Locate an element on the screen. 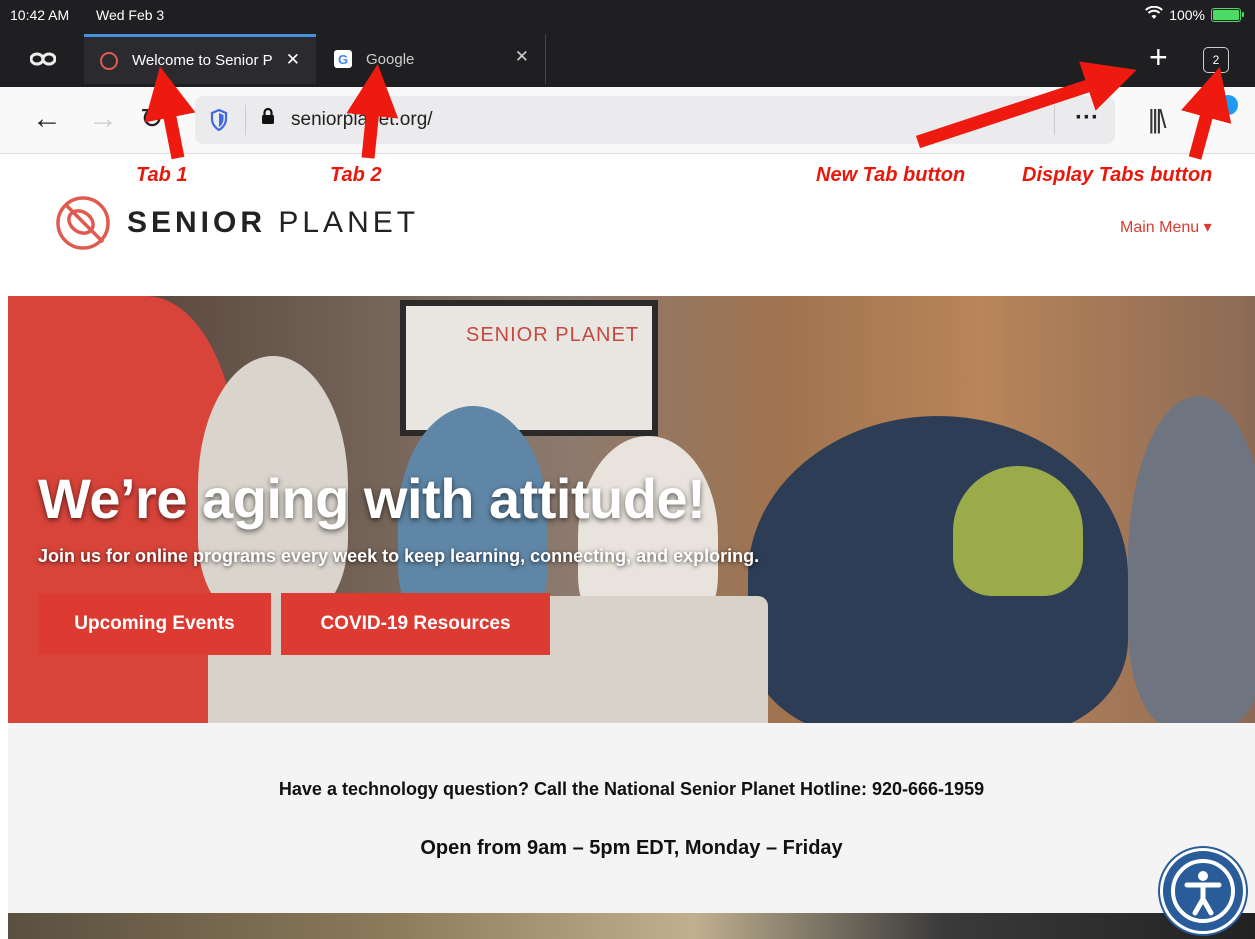 The image size is (1255, 939). site-logo-text: SENIOR PLANET is located at coordinates (273, 223).